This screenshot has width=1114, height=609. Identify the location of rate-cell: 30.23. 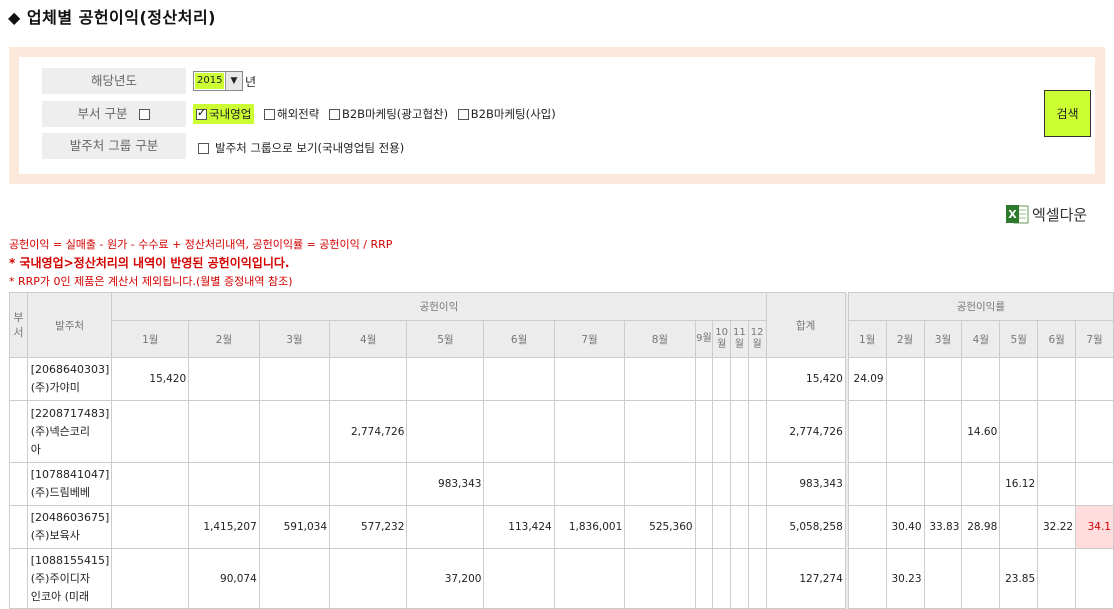
(905, 578).